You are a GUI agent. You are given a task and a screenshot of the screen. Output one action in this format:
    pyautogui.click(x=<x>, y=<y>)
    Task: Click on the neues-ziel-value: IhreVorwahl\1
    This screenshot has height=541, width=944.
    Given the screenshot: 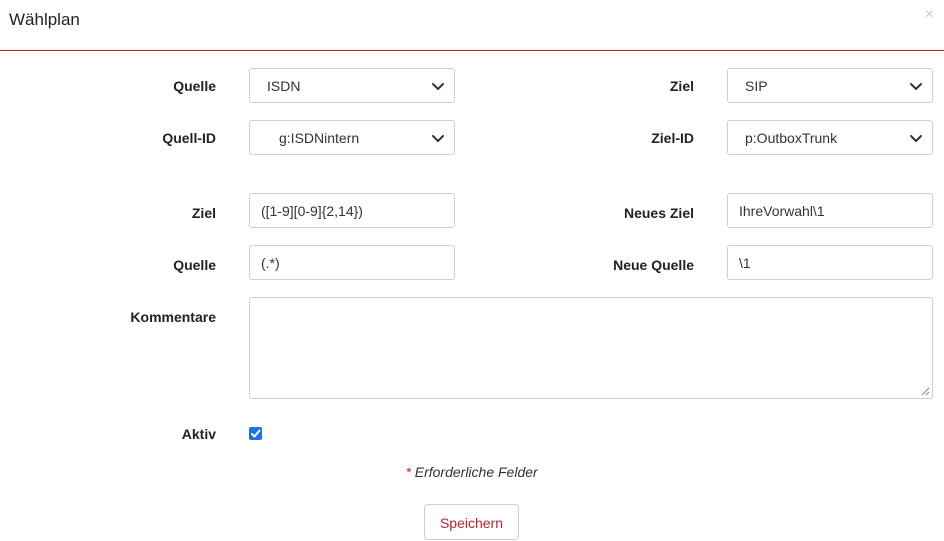 What is the action you would take?
    pyautogui.click(x=782, y=211)
    